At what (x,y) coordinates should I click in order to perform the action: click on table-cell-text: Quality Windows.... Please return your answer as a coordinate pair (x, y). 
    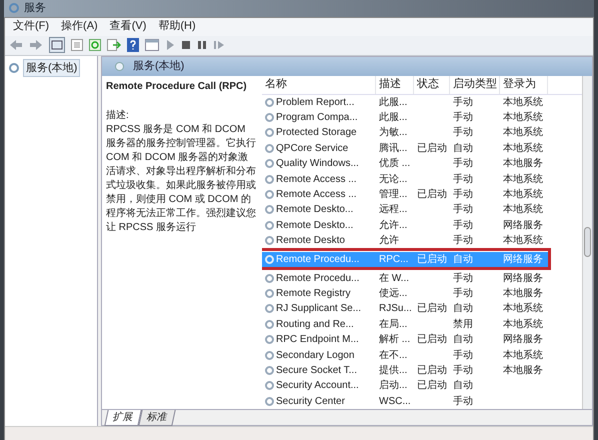
    Looking at the image, I should click on (317, 164).